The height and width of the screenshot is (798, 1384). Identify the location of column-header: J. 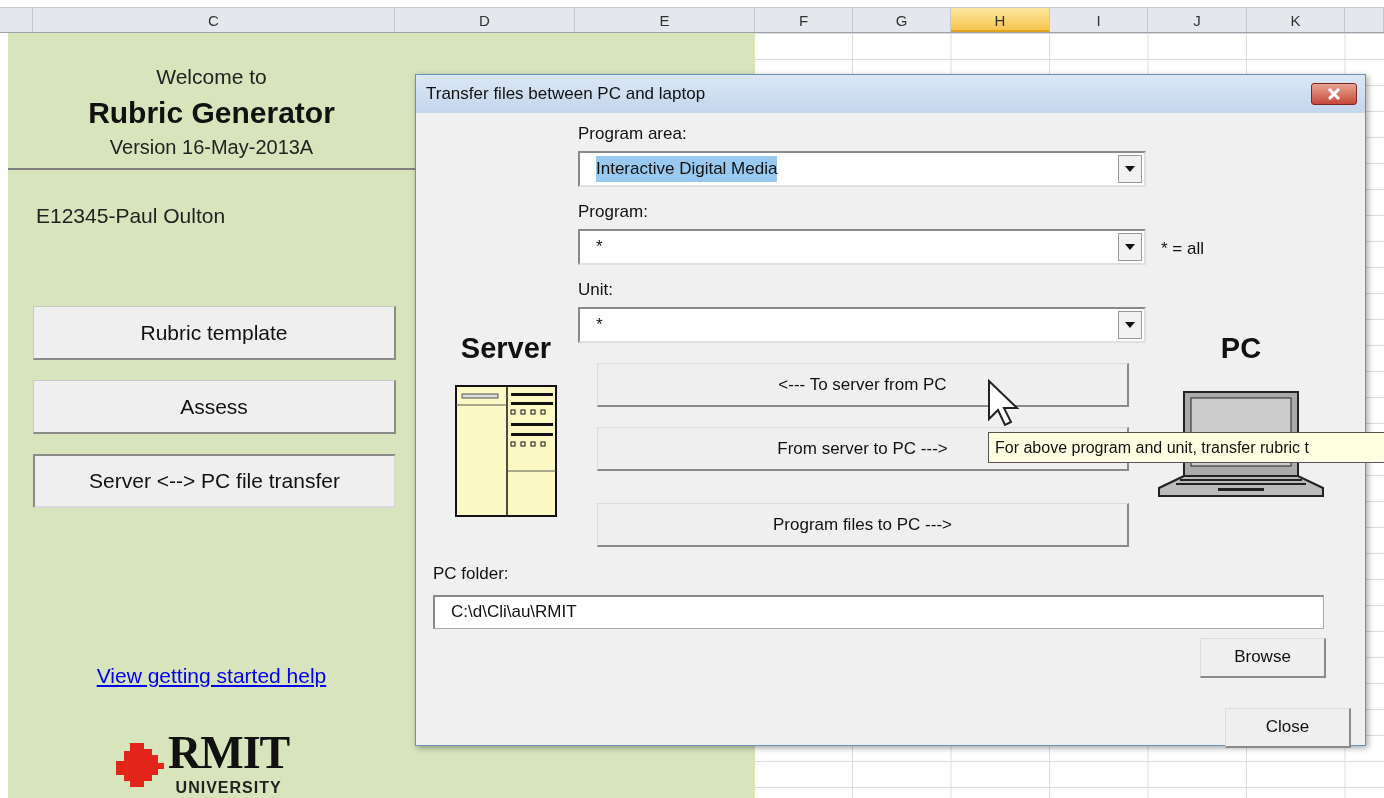
(1197, 20).